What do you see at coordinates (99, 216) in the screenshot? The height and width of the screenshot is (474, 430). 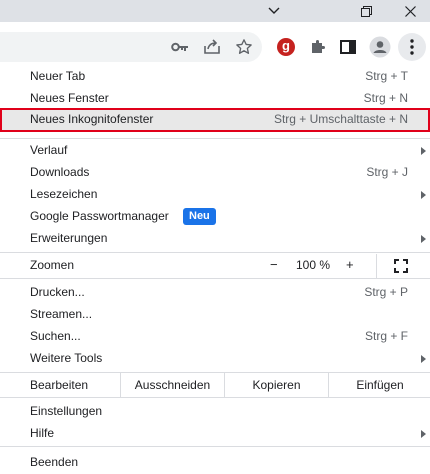 I see `menu-item-label: Google Passwortmanager` at bounding box center [99, 216].